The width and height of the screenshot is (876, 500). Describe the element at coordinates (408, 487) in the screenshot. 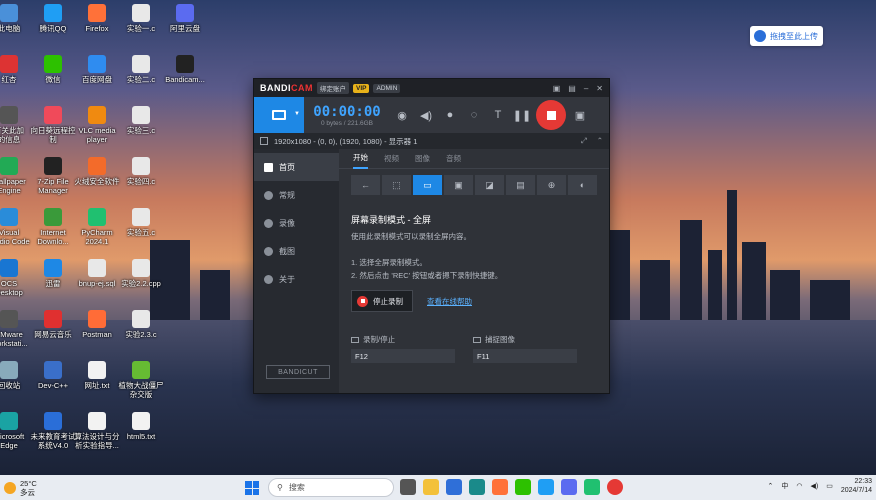

I see `task-view-icon` at that location.